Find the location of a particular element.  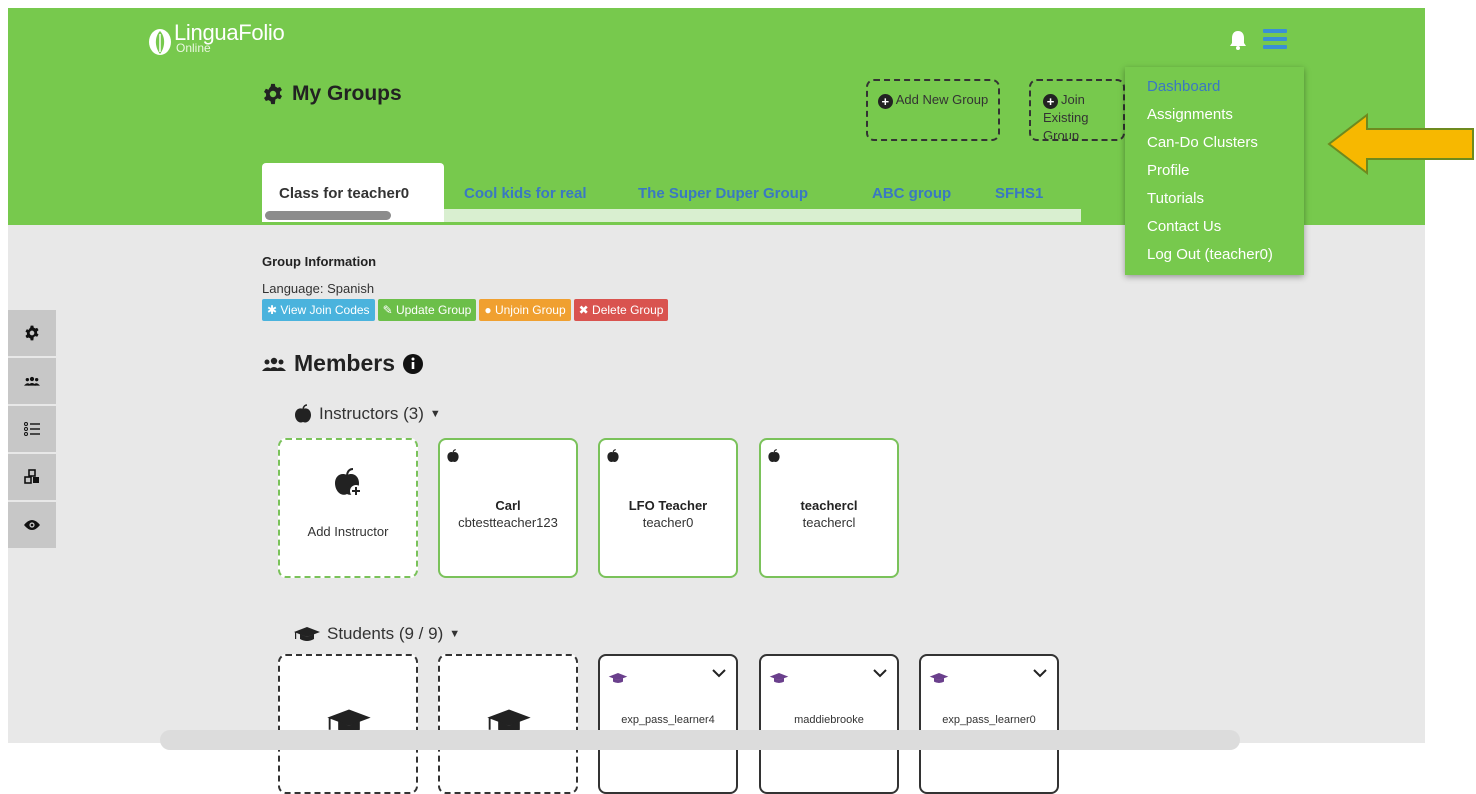

members-heading: Members is located at coordinates (342, 363).